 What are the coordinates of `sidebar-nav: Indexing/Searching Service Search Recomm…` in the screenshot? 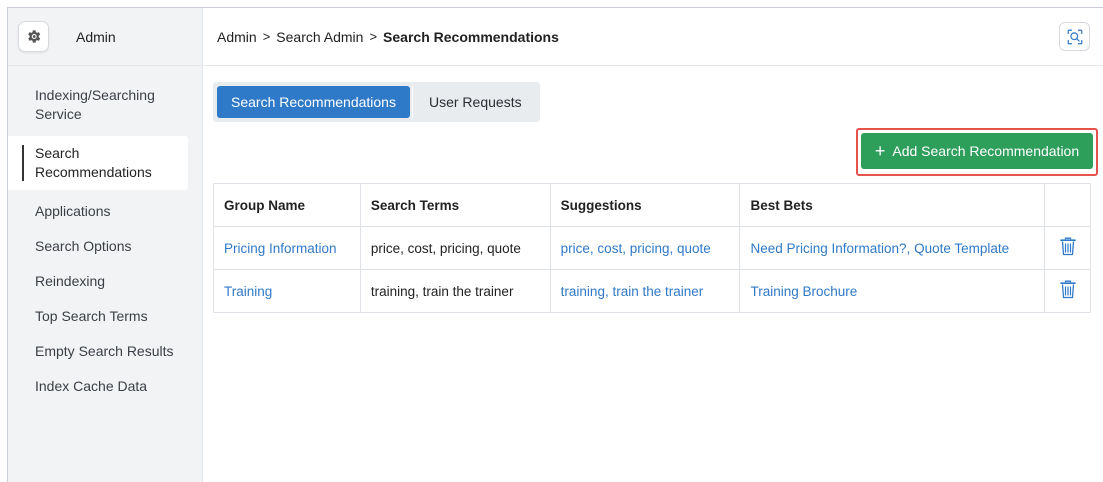 It's located at (105, 235).